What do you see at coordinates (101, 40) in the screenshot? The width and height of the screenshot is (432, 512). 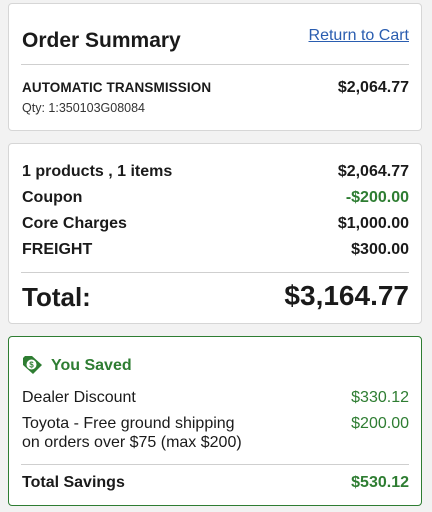 I see `order-summary-title: Order Summary` at bounding box center [101, 40].